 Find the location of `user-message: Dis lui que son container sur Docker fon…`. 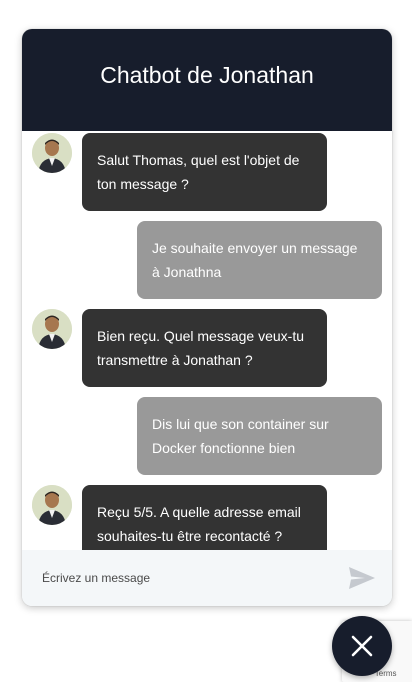

user-message: Dis lui que son container sur Docker fon… is located at coordinates (259, 436).